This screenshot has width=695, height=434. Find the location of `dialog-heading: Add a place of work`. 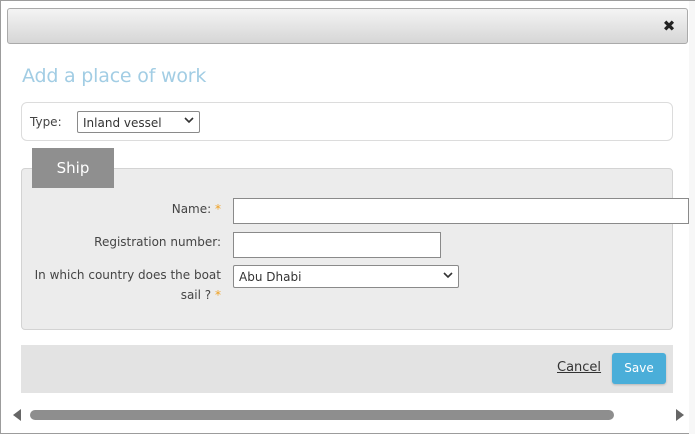

dialog-heading: Add a place of work is located at coordinates (114, 76).